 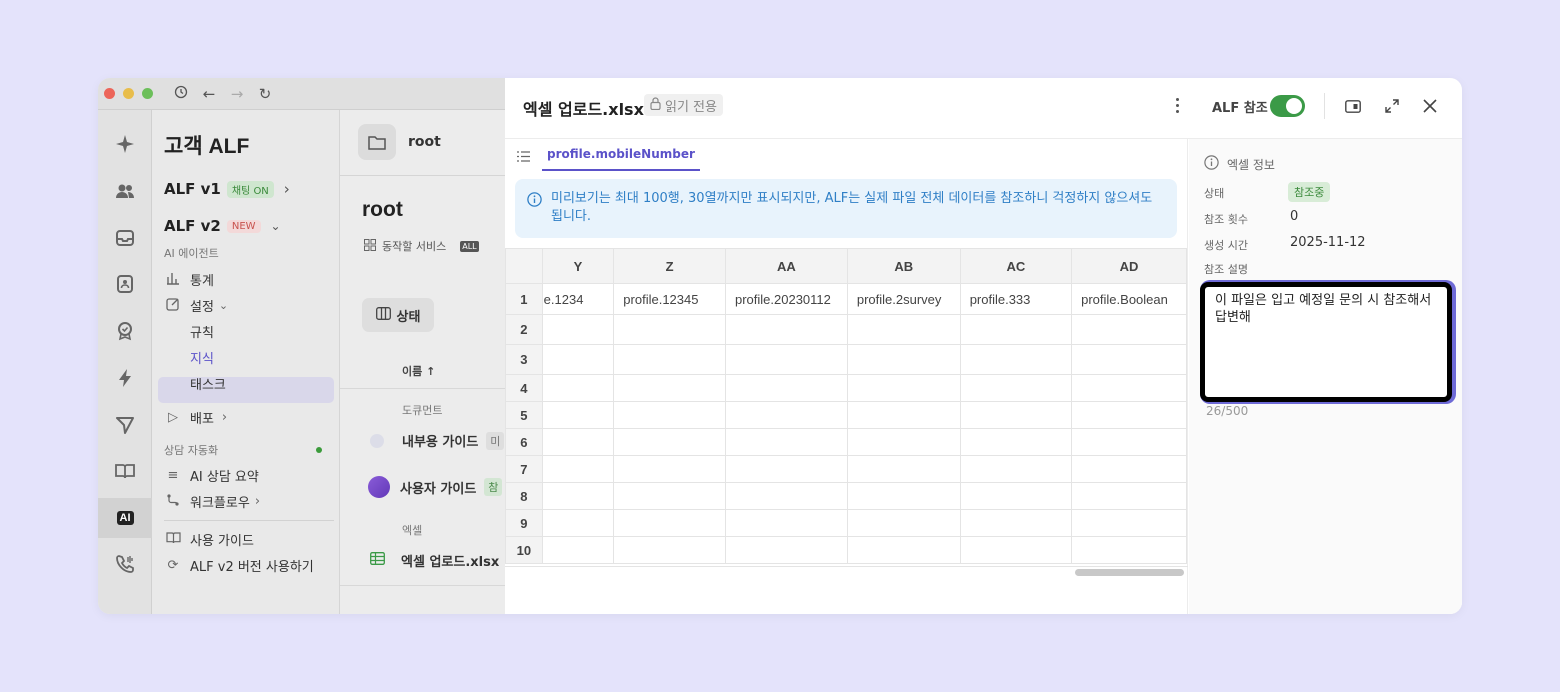 What do you see at coordinates (196, 305) in the screenshot?
I see `sidebar-item-settings: 설정 ⌄` at bounding box center [196, 305].